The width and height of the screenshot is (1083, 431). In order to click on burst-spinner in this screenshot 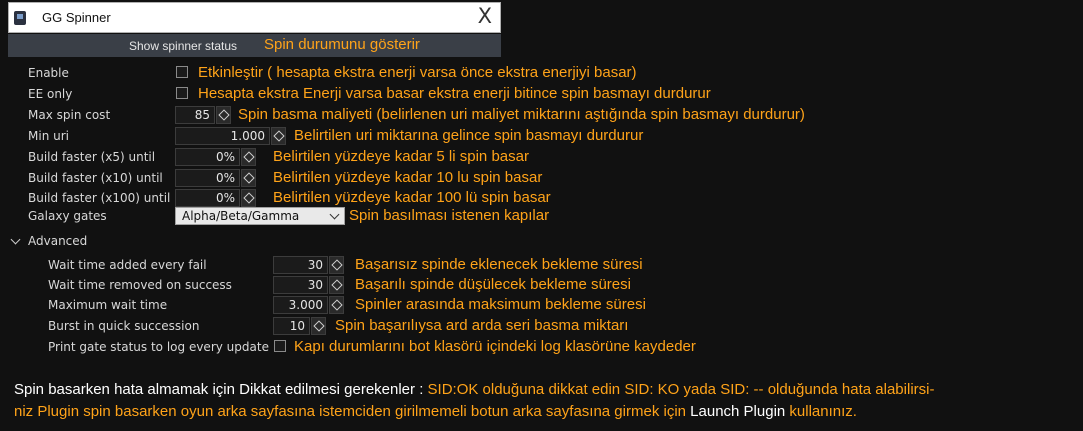, I will do `click(318, 326)`.